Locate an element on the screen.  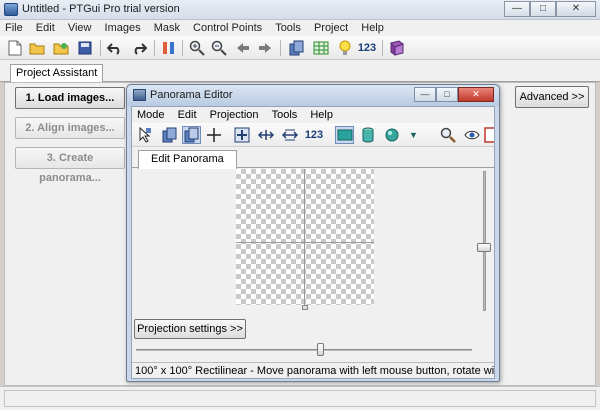
crosshair-icon is located at coordinates (213, 135).